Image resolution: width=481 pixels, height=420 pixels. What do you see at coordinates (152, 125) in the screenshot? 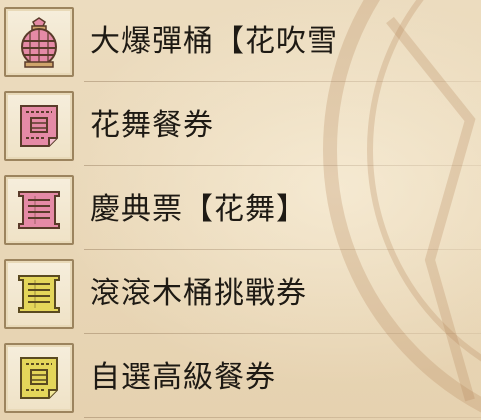
I see `item-name: 花舞餐券` at bounding box center [152, 125].